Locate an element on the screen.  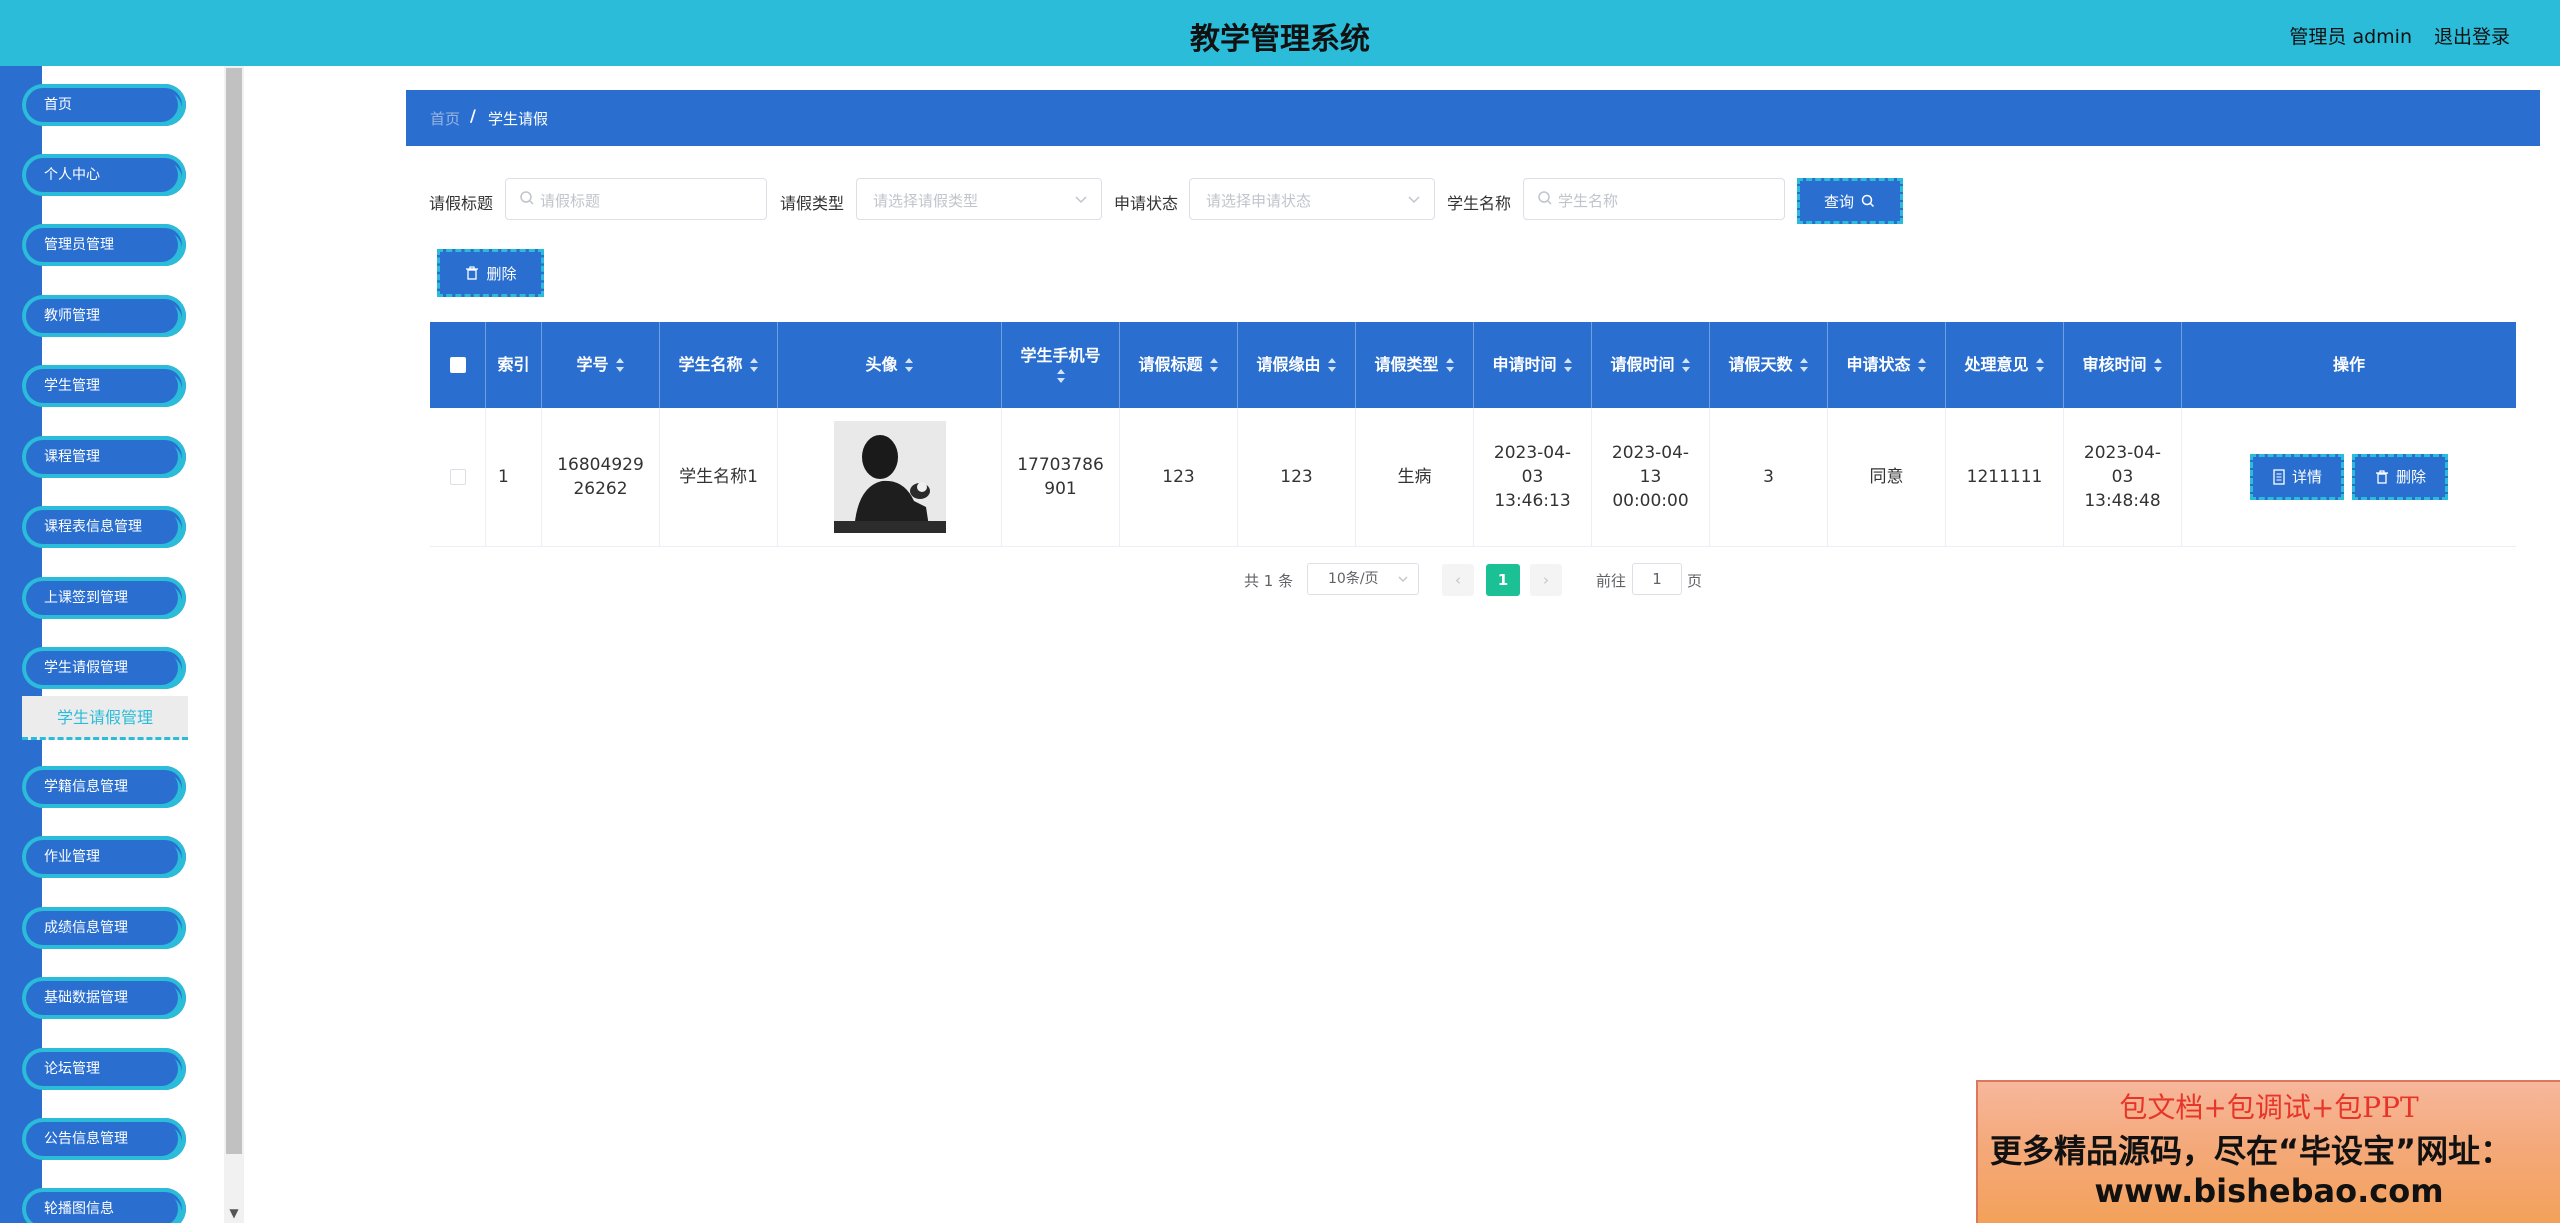
sidebar-item-enrollment: 学籍信息管理 is located at coordinates (104, 787).